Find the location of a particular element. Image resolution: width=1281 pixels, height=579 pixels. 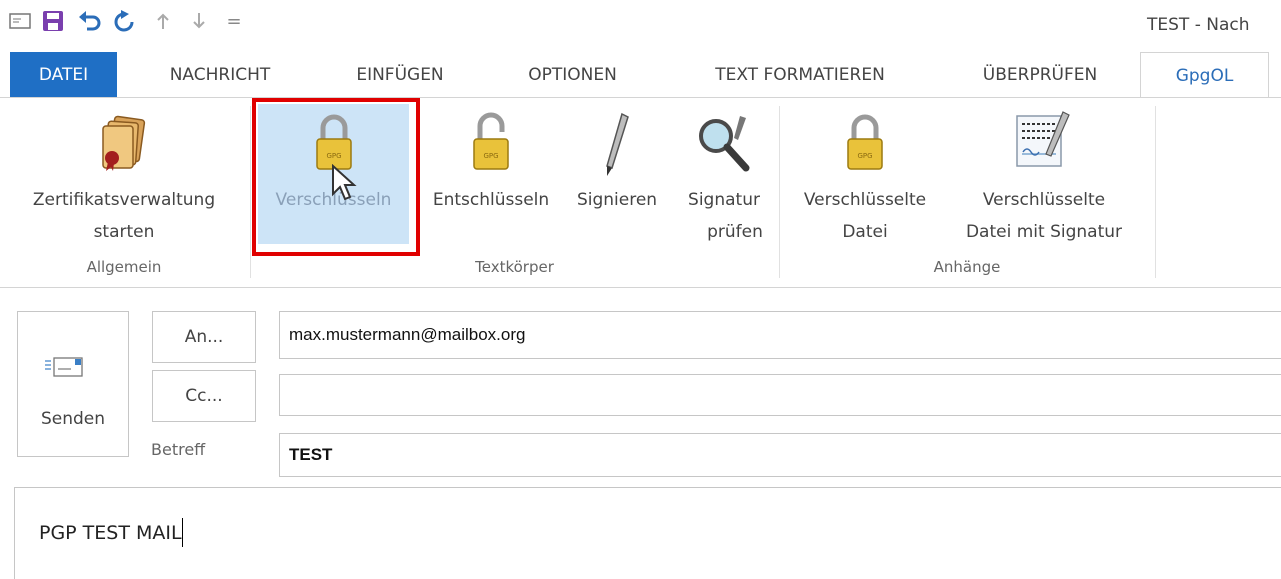

tab-einfuegen: EINFÜGEN is located at coordinates (400, 75).